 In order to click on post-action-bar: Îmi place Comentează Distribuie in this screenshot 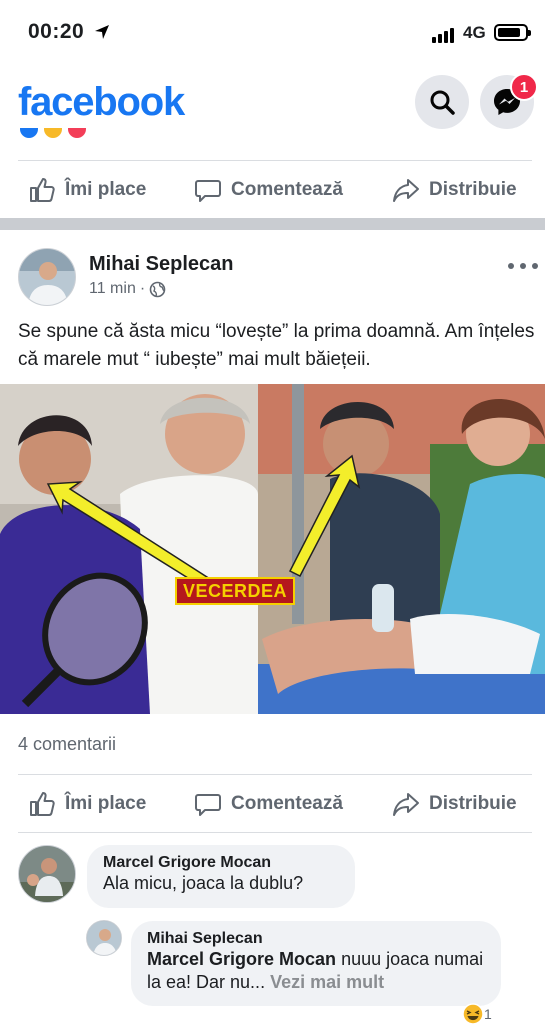, I will do `click(272, 804)`.